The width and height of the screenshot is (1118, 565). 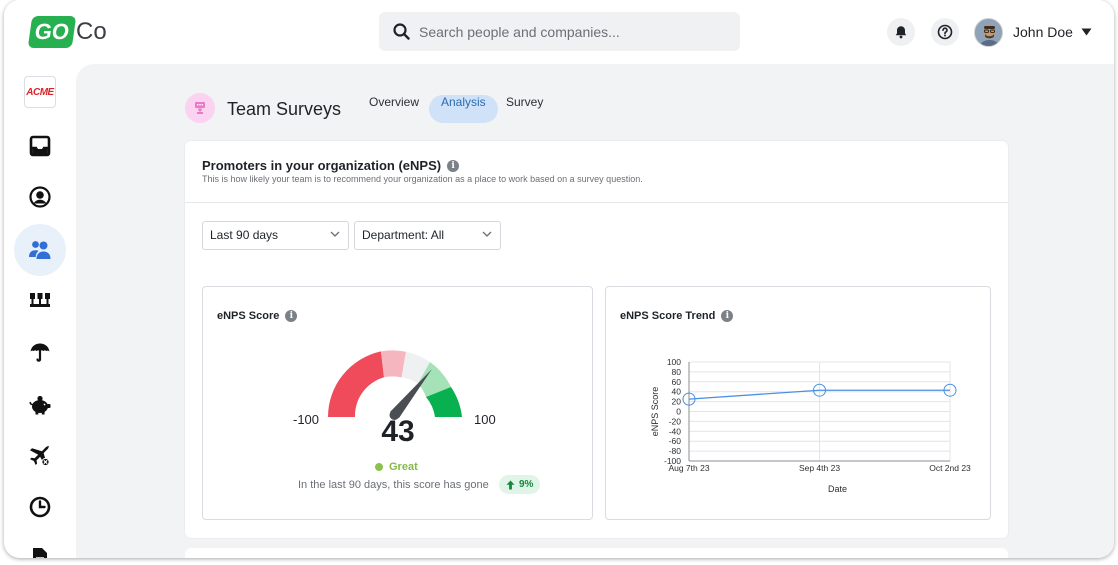 I want to click on y-tick-label: 40, so click(x=677, y=392).